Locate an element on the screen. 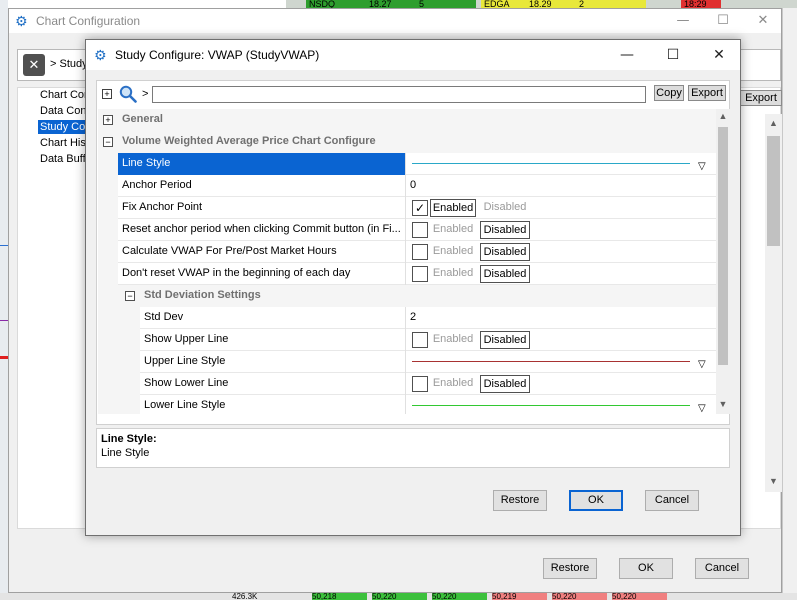 This screenshot has width=797, height=600. property-label: Fix Anchor Point is located at coordinates (262, 208).